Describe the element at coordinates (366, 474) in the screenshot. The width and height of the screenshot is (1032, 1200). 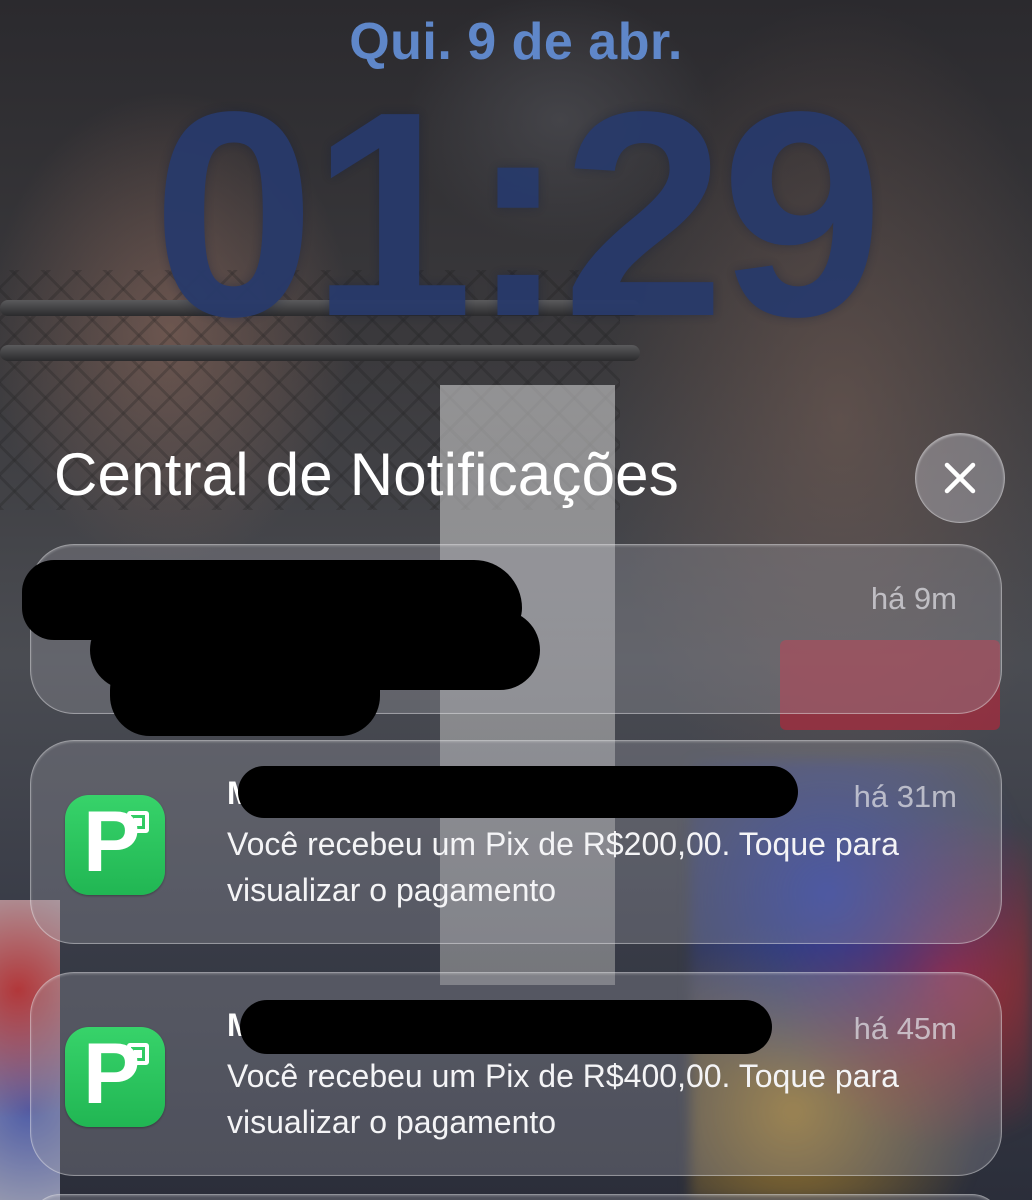
I see `notification-center-title: Central de Notificações` at that location.